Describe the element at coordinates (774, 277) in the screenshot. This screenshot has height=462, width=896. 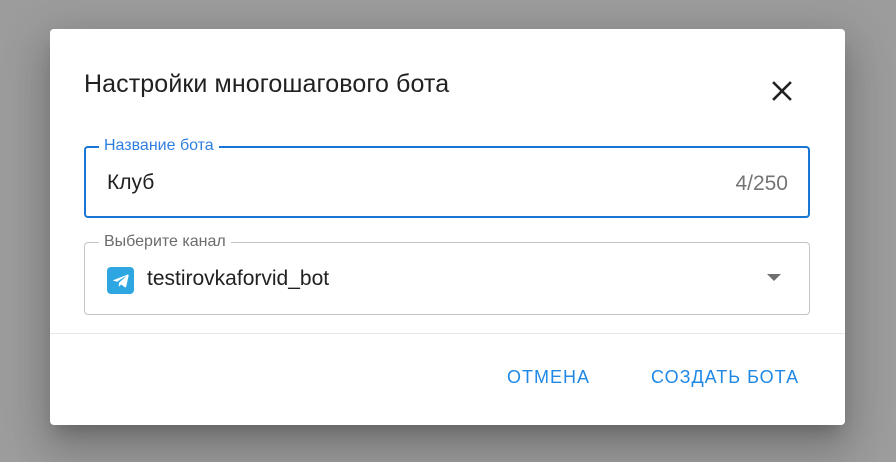
I see `dropdown-arrow-icon` at that location.